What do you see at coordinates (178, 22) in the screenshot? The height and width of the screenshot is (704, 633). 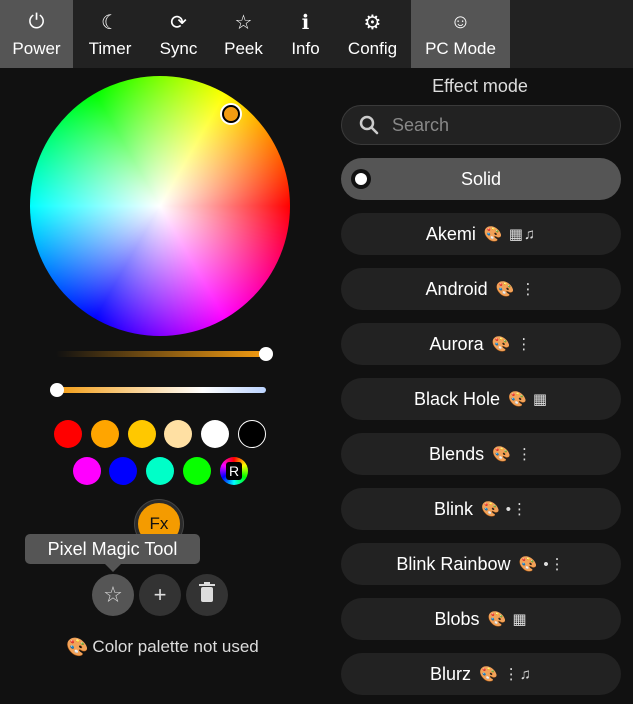 I see `sync-icon: ⟳` at bounding box center [178, 22].